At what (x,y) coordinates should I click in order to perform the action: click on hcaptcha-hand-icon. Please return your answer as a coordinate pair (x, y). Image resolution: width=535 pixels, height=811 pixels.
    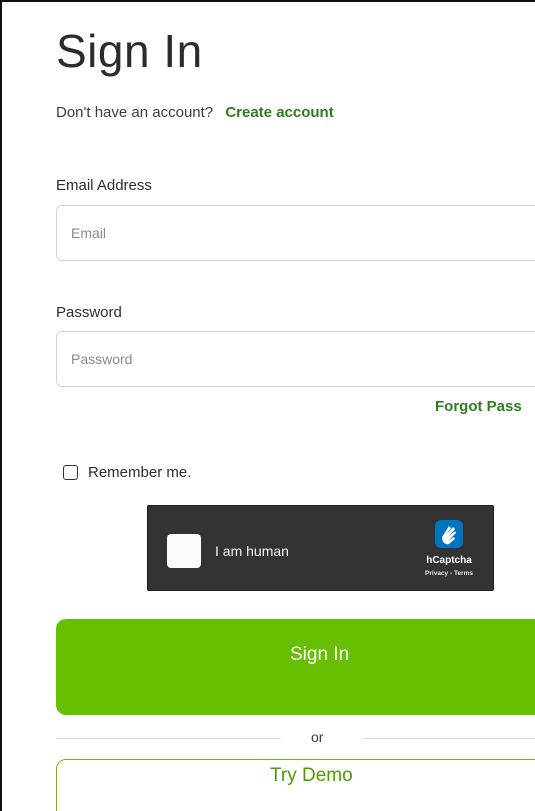
    Looking at the image, I should click on (449, 534).